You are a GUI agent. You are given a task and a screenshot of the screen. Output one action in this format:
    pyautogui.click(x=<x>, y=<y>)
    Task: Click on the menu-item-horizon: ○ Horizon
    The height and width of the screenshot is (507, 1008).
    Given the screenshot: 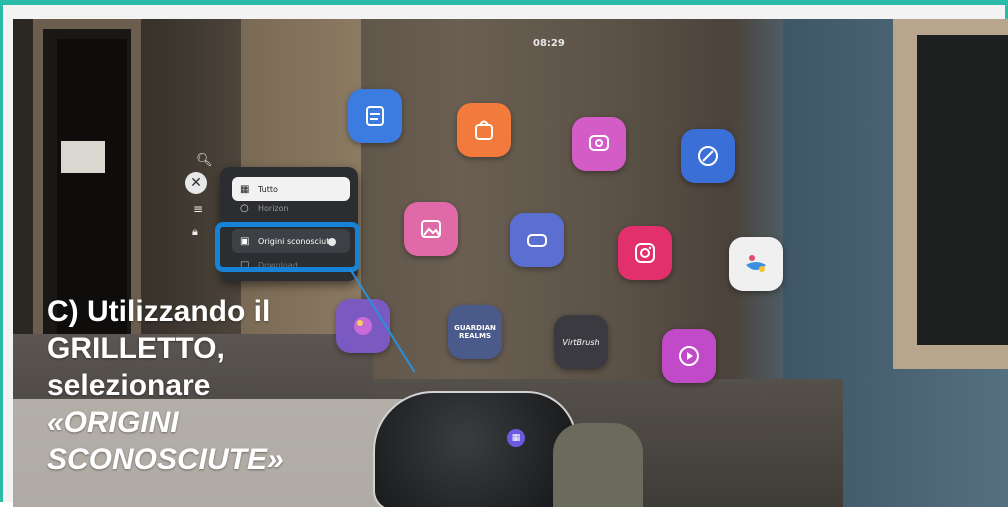 What is the action you would take?
    pyautogui.click(x=291, y=208)
    